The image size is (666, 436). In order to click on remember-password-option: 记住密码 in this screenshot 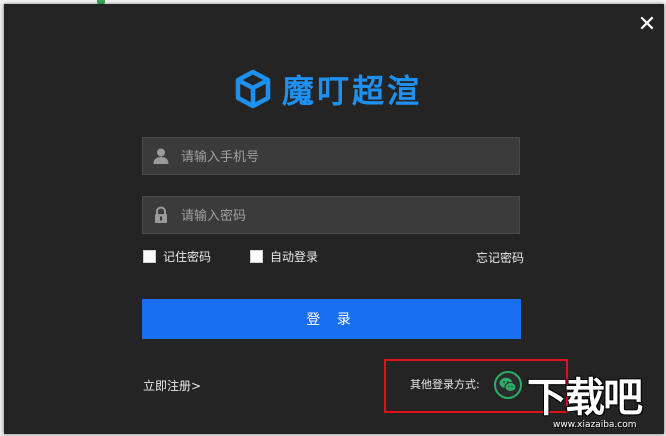, I will do `click(177, 256)`.